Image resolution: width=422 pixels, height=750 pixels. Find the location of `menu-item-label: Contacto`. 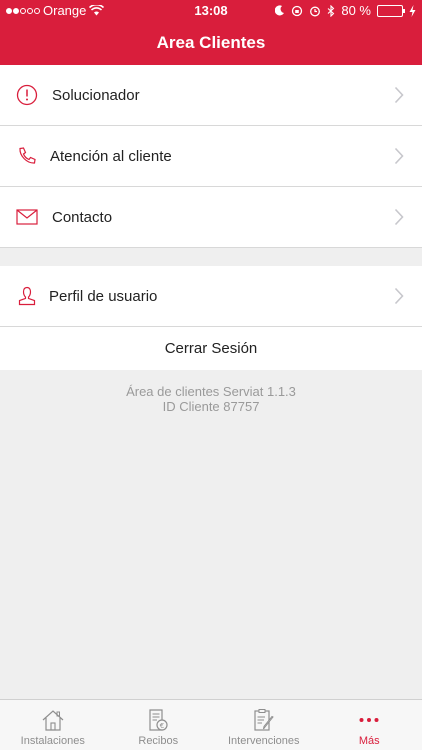

menu-item-label: Contacto is located at coordinates (82, 217).